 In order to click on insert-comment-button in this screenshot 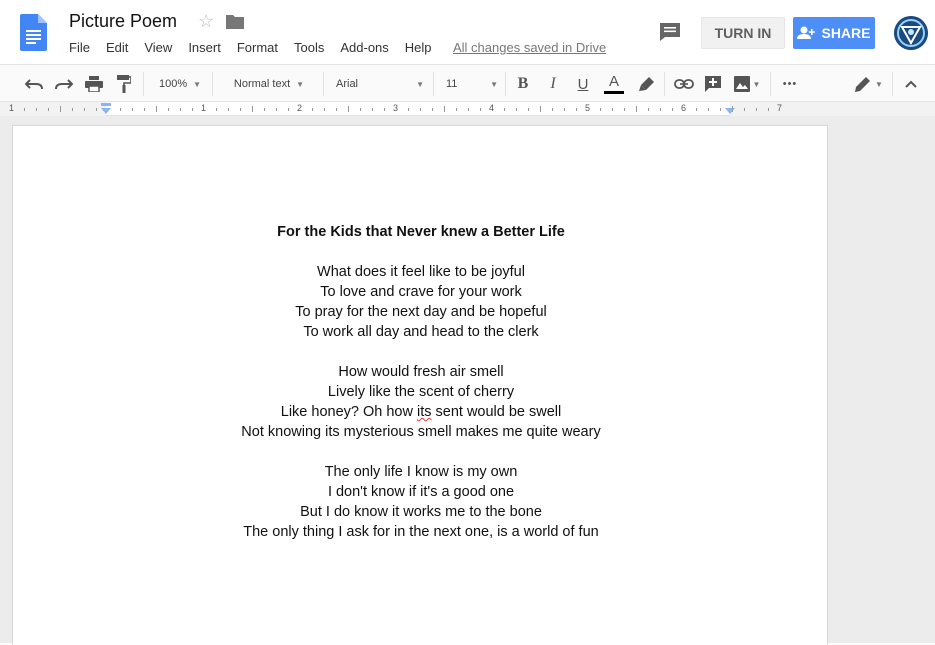, I will do `click(713, 84)`.